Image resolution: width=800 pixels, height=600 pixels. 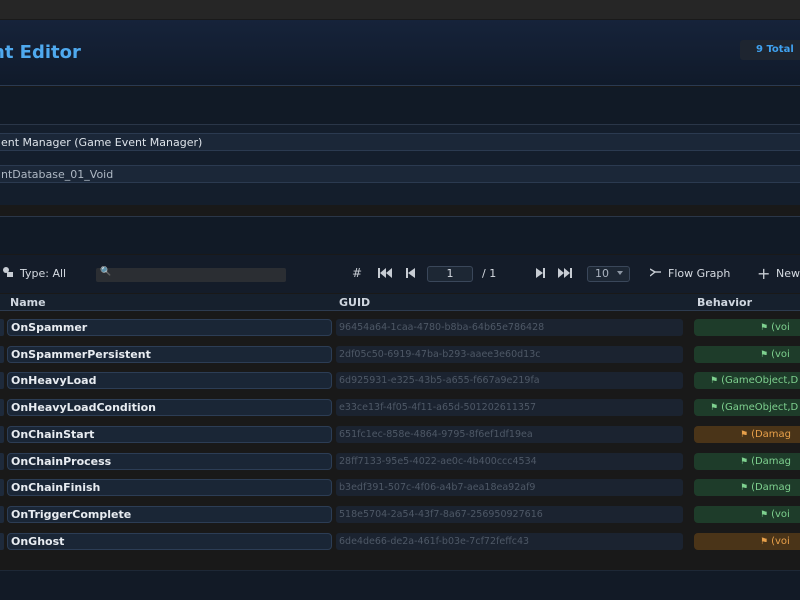 I want to click on page-title: nt Editor, so click(x=40, y=52).